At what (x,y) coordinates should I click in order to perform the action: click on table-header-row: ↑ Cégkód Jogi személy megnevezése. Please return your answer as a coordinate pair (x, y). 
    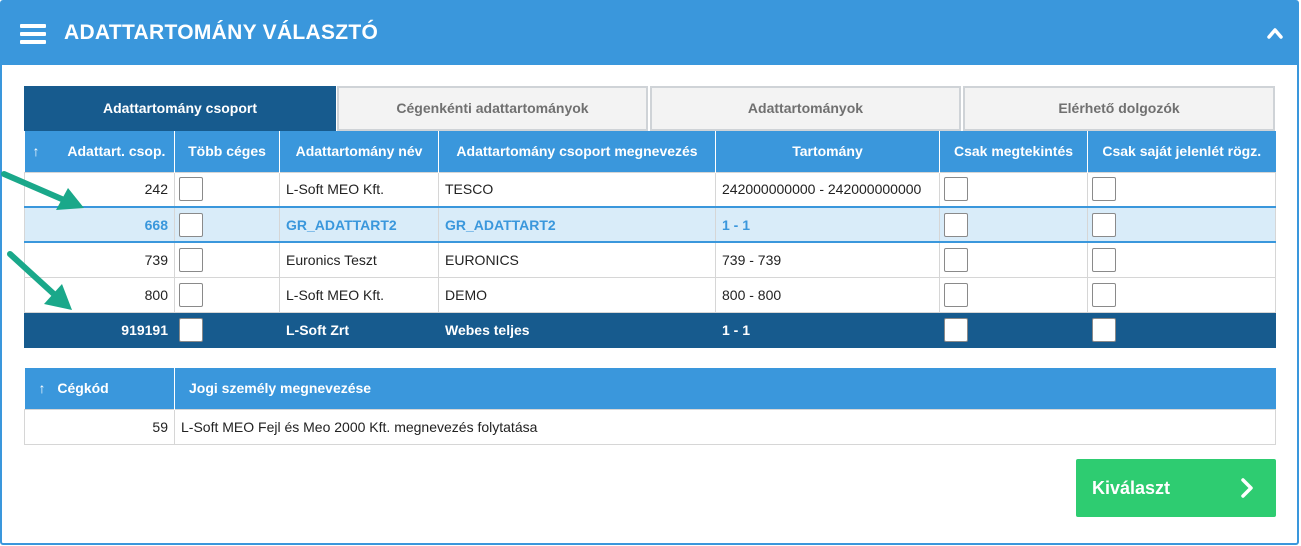
    Looking at the image, I should click on (650, 388).